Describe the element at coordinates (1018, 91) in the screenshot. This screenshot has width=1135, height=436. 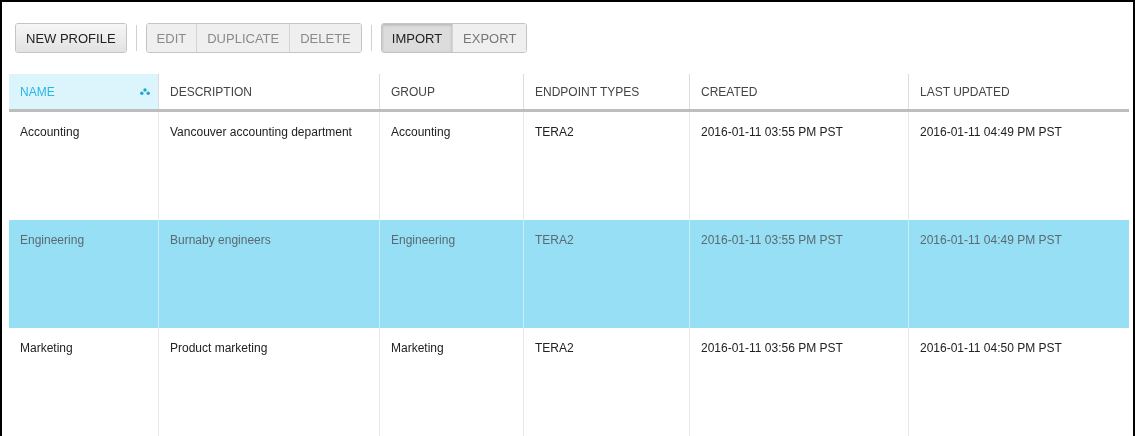
I see `column-header: LAST UPDATED` at that location.